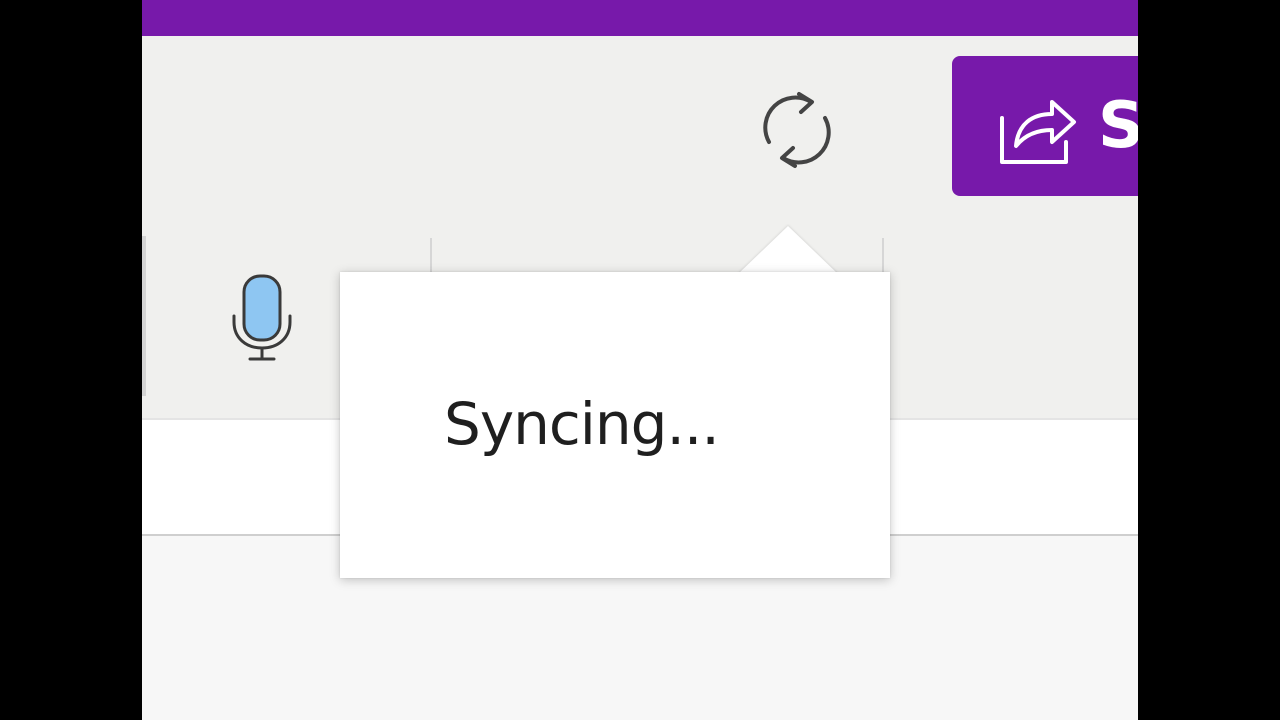 This screenshot has width=1280, height=720. What do you see at coordinates (144, 316) in the screenshot?
I see `ribbon-edge` at bounding box center [144, 316].